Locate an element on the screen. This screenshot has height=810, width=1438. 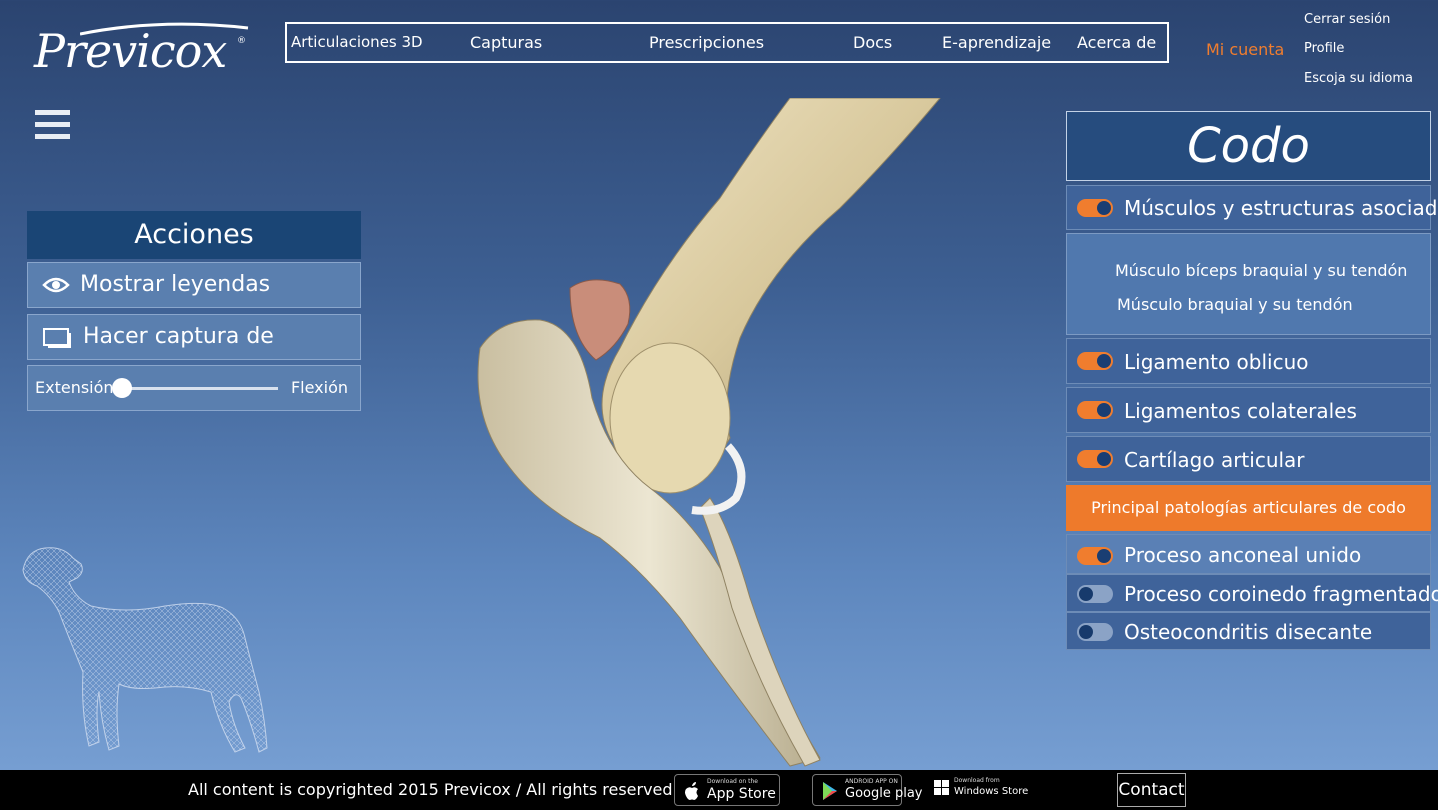
windows-store-small-text: Download from is located at coordinates (977, 780).